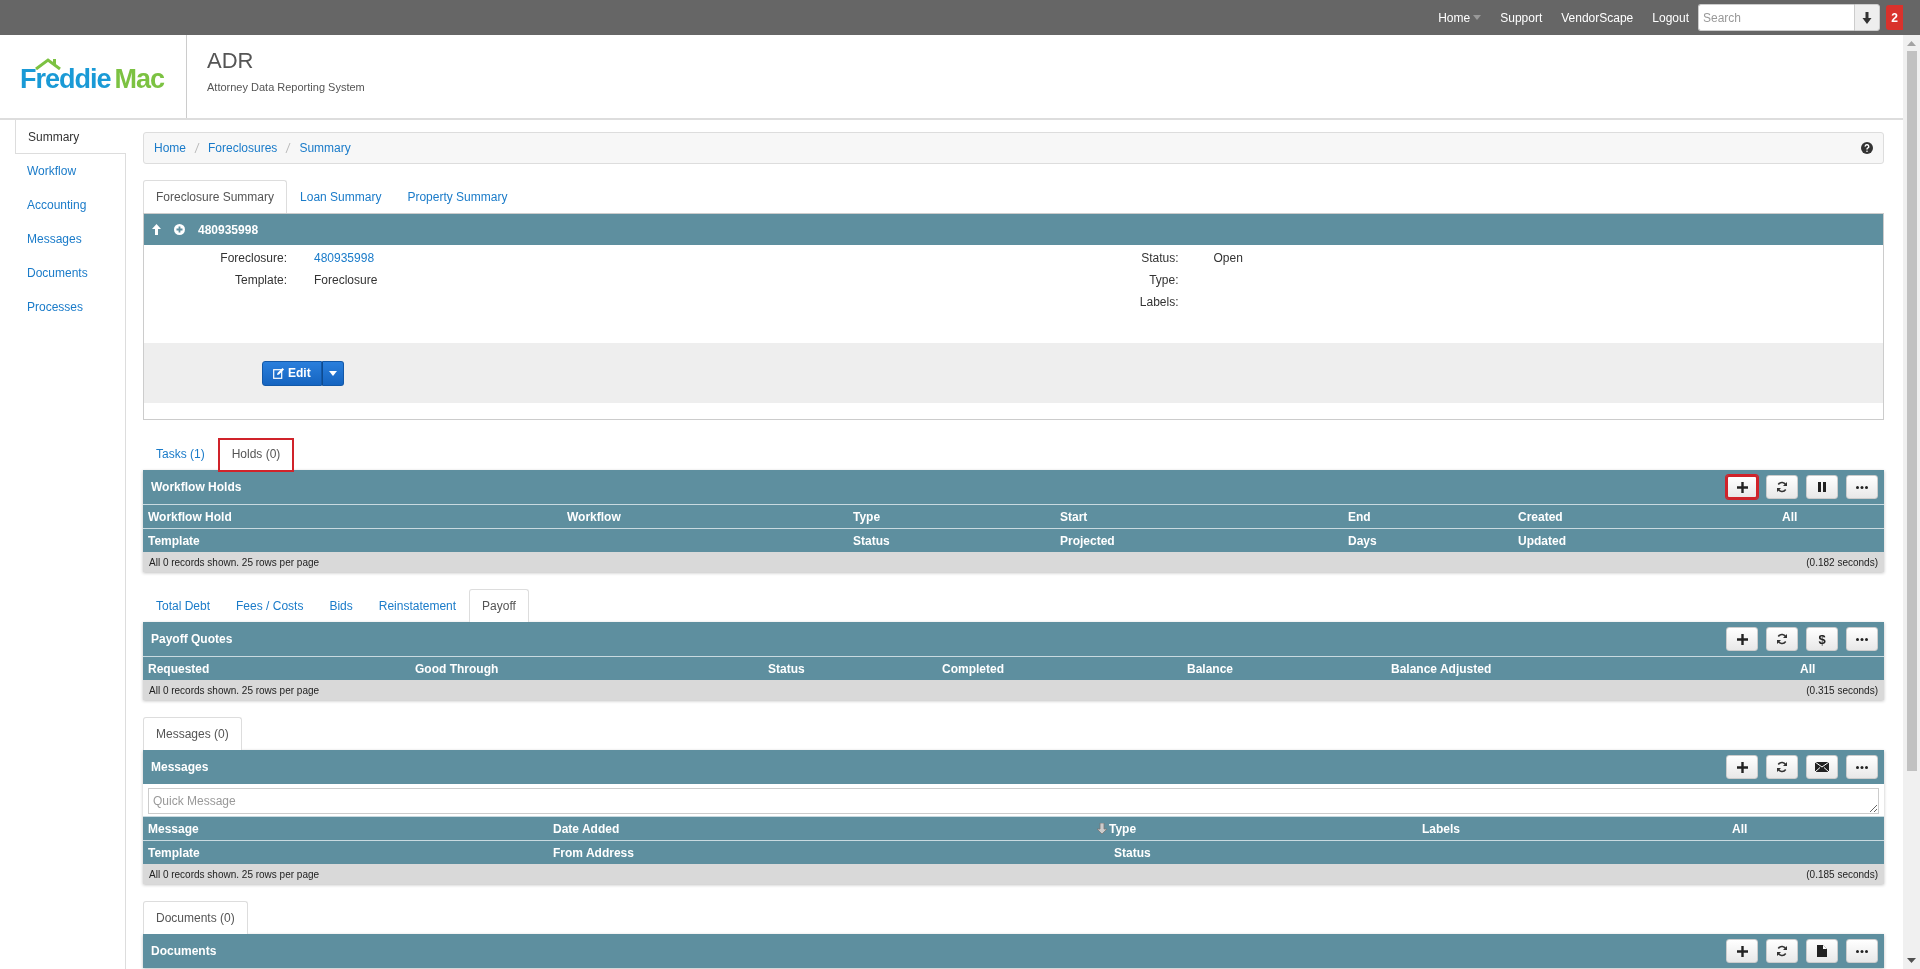 Image resolution: width=1920 pixels, height=969 pixels. Describe the element at coordinates (593, 852) in the screenshot. I see `column-header: From Address` at that location.